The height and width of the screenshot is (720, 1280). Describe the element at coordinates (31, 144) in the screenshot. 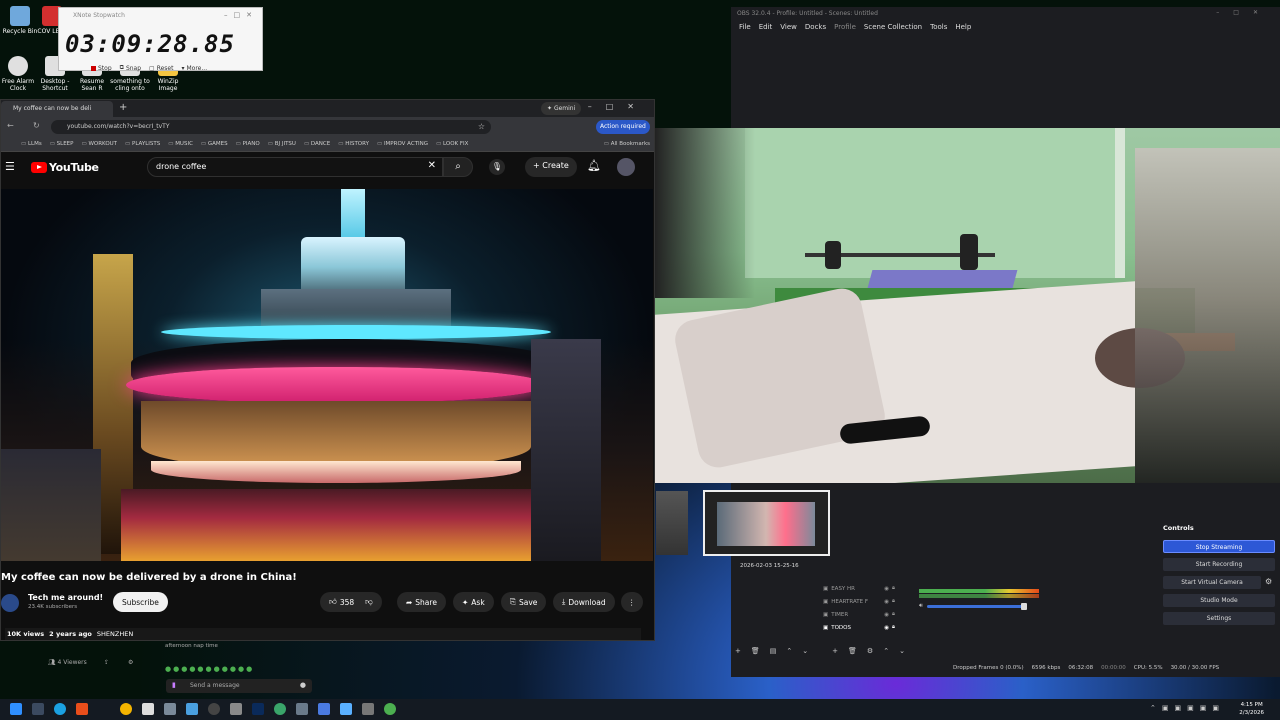

I see `bookmark-folder: LLMs` at that location.